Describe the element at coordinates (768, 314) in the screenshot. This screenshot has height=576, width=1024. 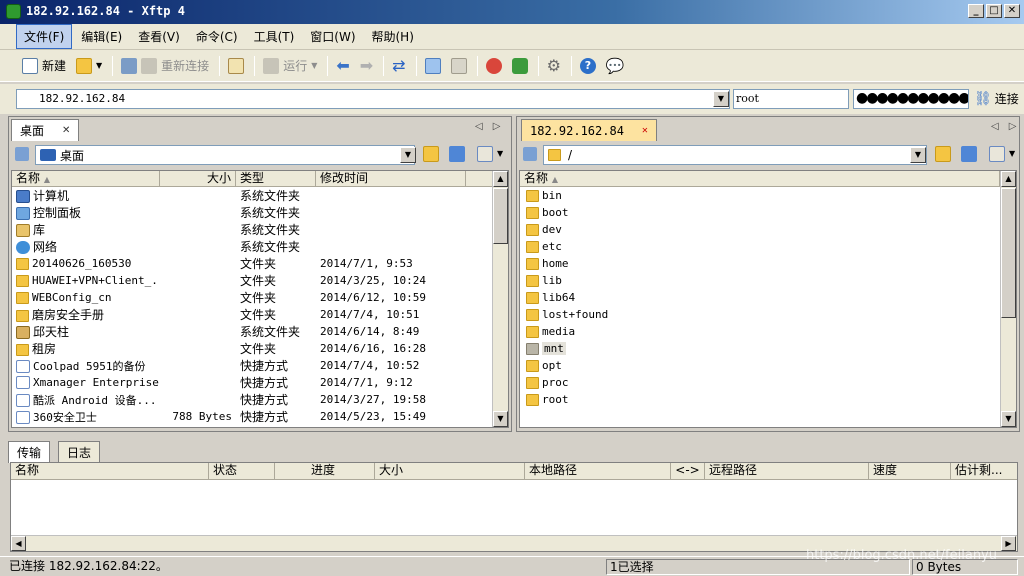
I see `table-row: lost+found` at that location.